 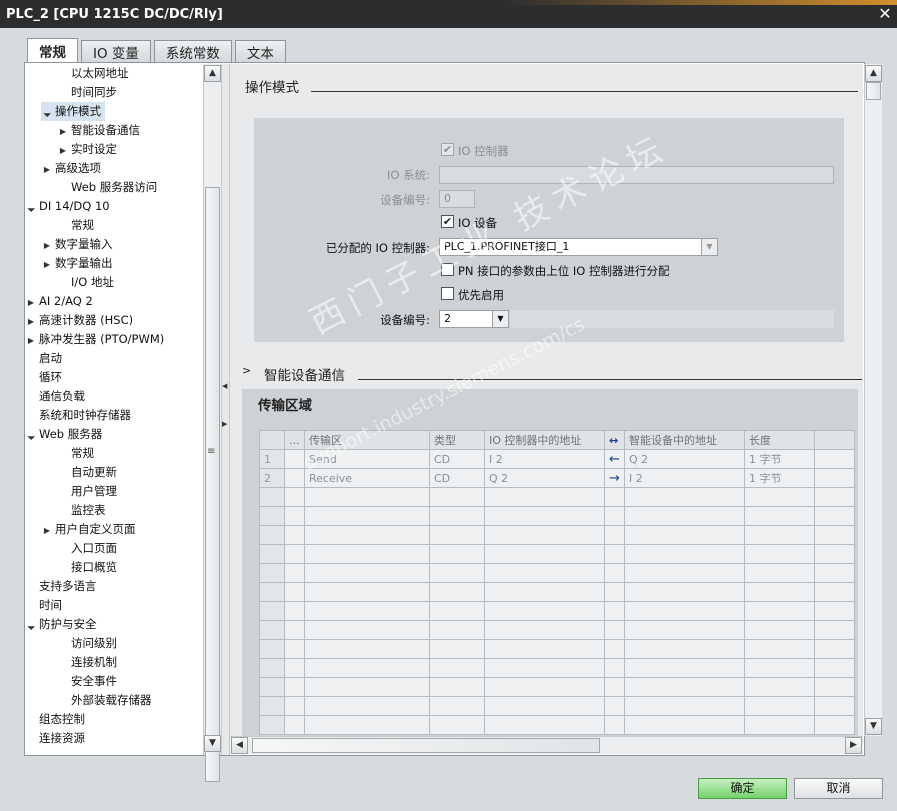 What do you see at coordinates (89, 681) in the screenshot?
I see `nav-item: 安全事件` at bounding box center [89, 681].